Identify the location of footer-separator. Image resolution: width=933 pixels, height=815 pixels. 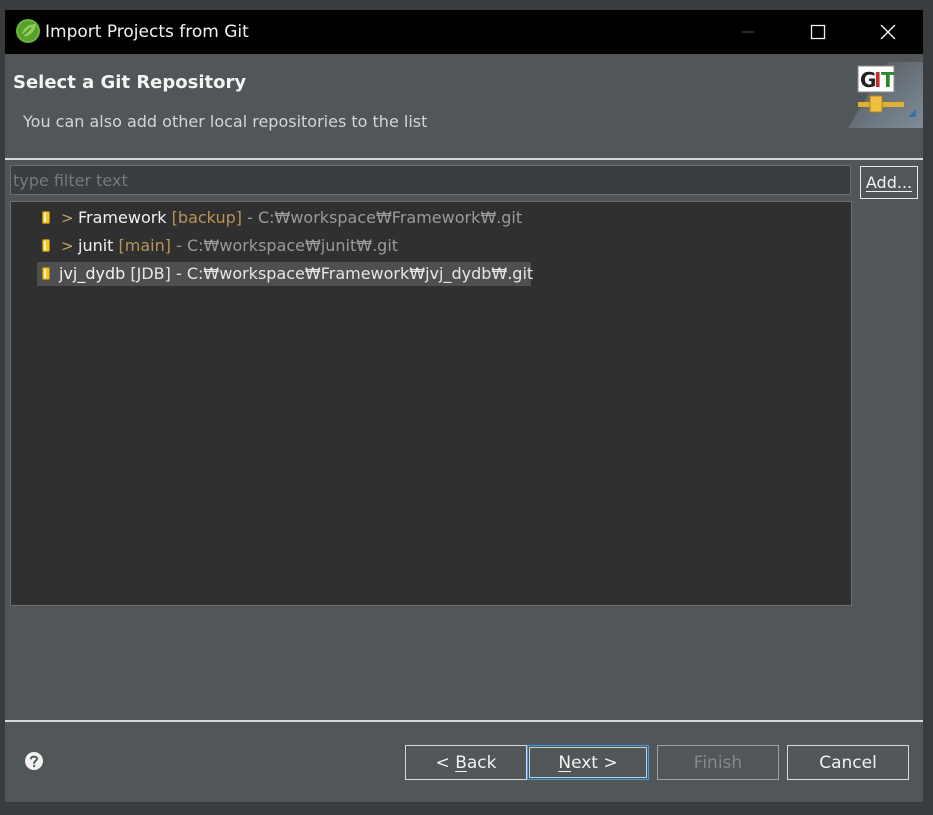
(464, 721).